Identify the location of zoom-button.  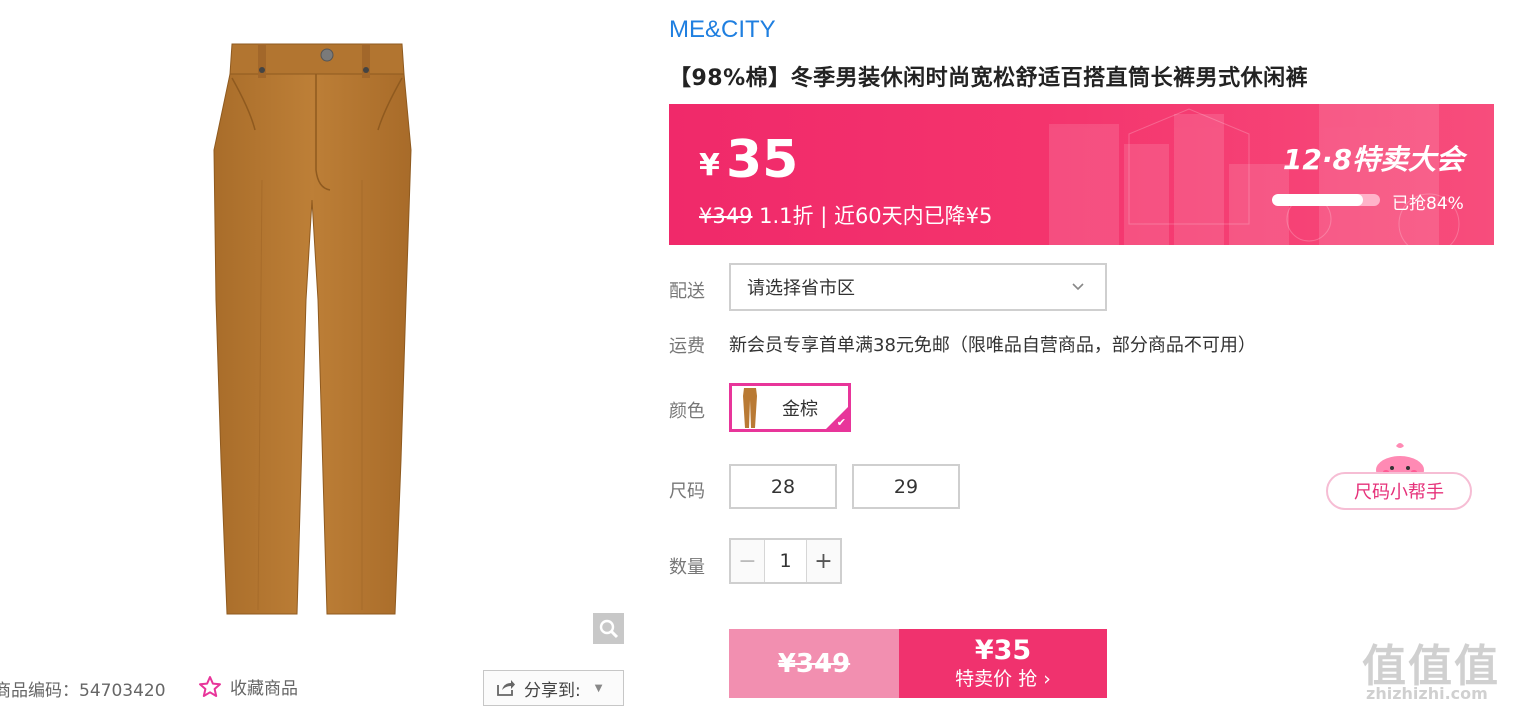
(608, 628).